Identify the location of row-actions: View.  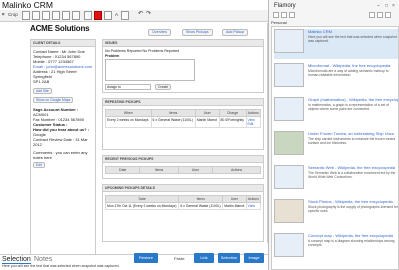
(253, 206).